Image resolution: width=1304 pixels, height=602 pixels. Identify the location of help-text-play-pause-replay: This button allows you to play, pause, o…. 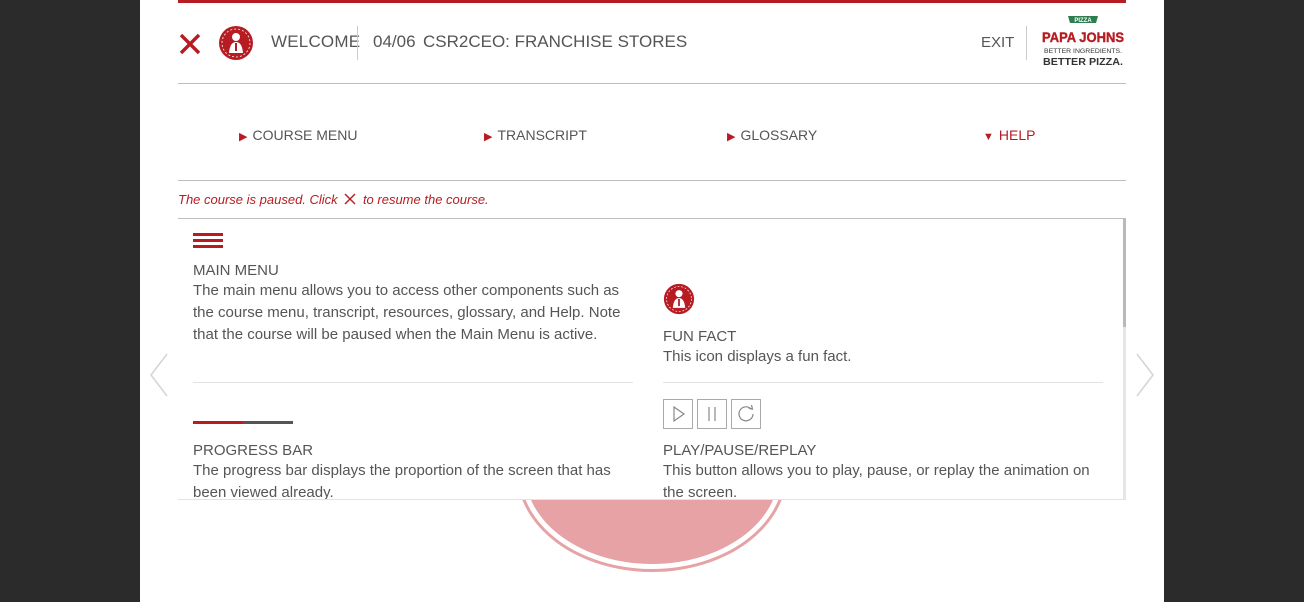
(876, 480).